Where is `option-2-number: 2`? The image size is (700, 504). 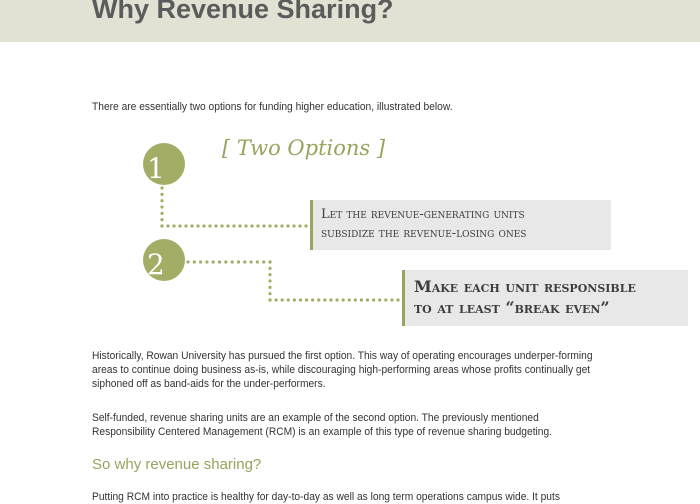
option-2-number: 2 is located at coordinates (156, 264).